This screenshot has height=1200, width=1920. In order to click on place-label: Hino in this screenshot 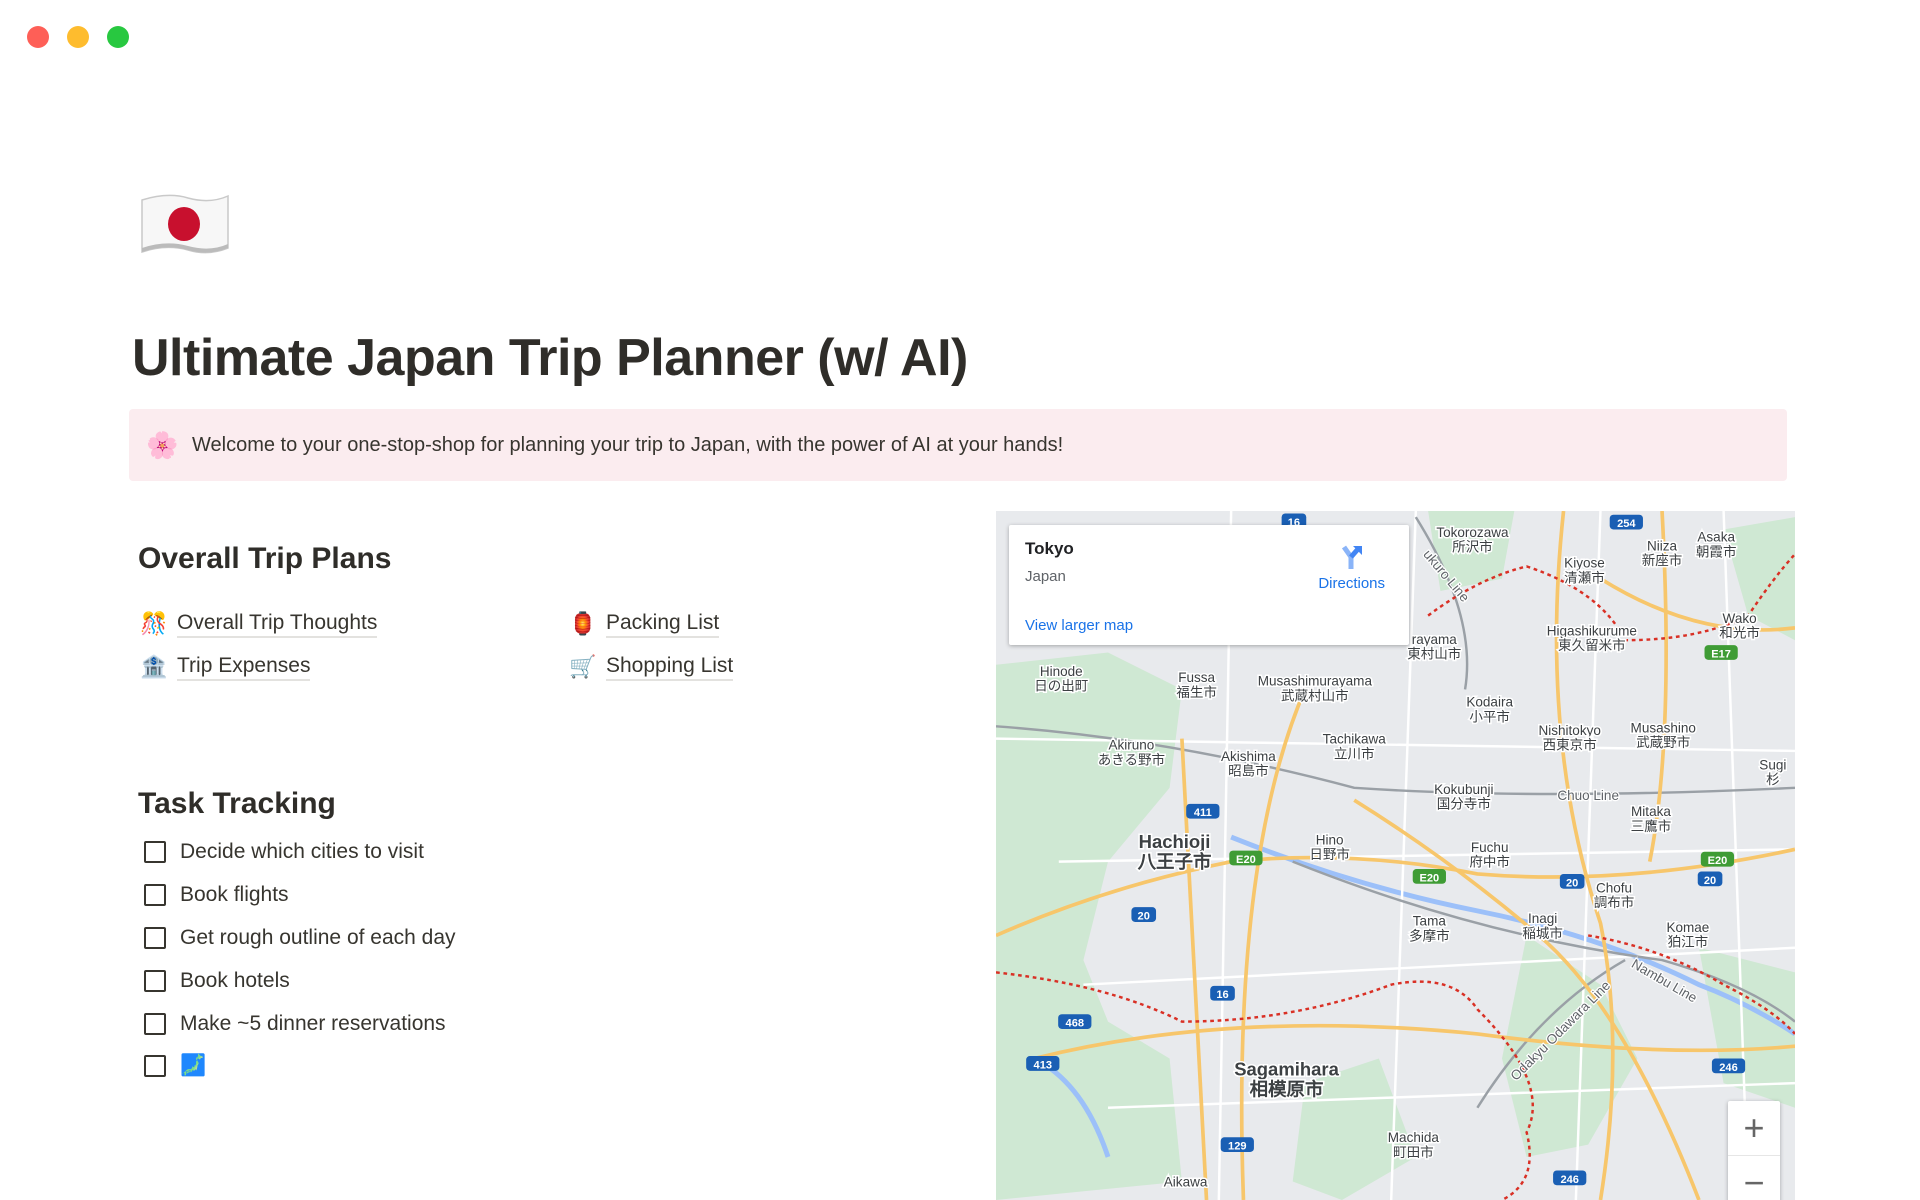, I will do `click(1330, 839)`.